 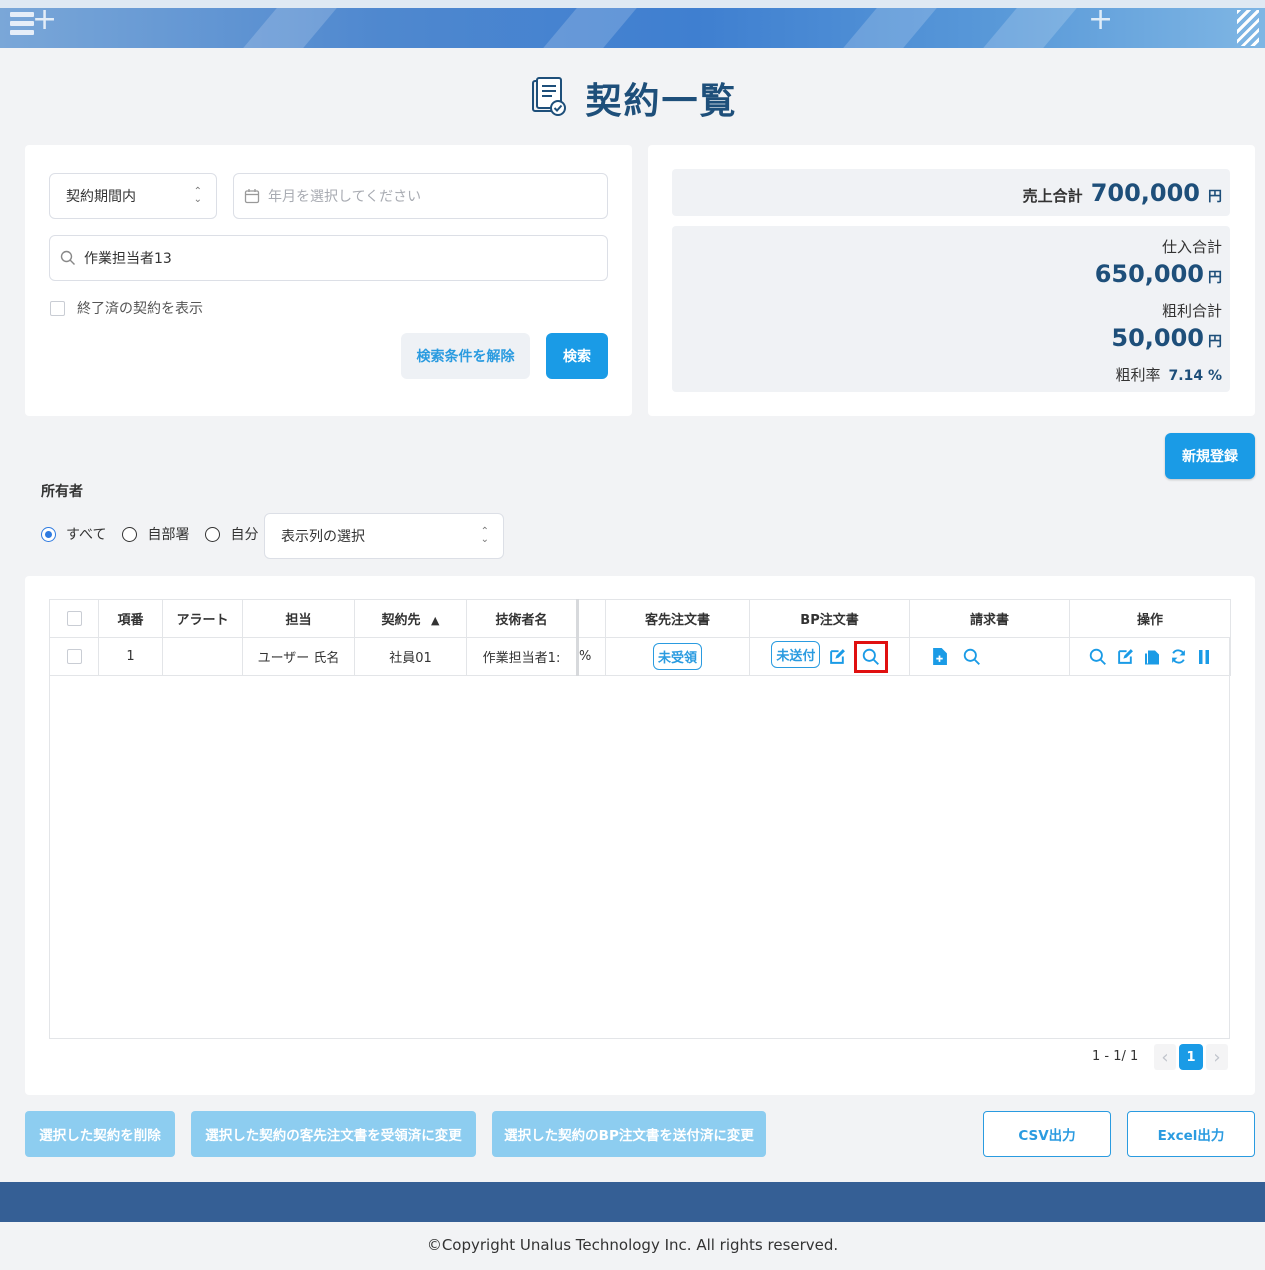 What do you see at coordinates (1178, 656) in the screenshot?
I see `refresh-icon` at bounding box center [1178, 656].